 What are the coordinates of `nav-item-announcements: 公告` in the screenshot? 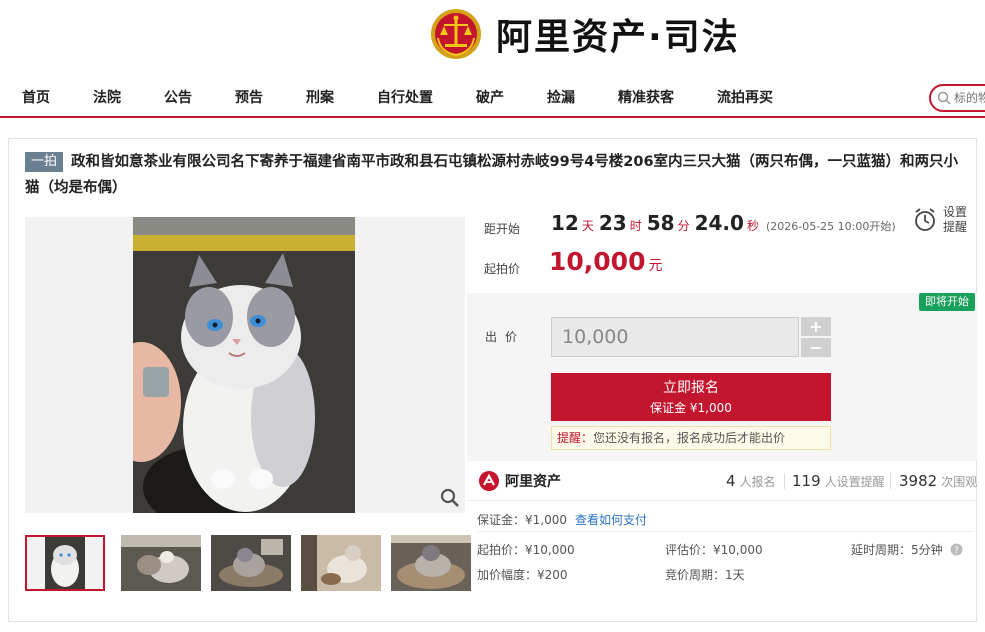 It's located at (178, 97).